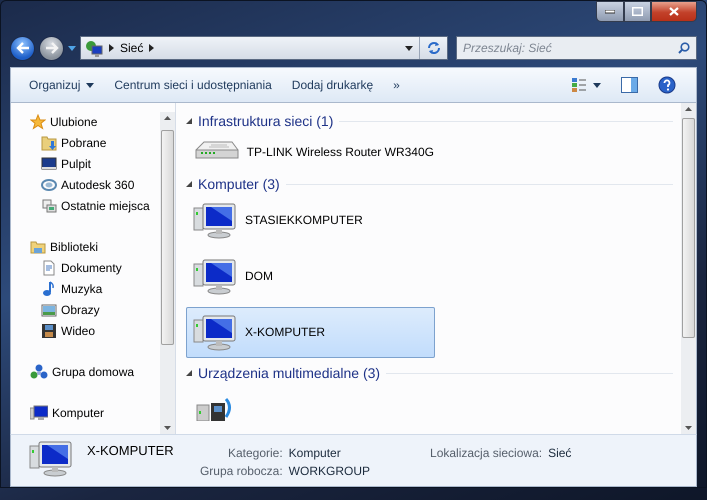 The height and width of the screenshot is (500, 707). What do you see at coordinates (396, 85) in the screenshot?
I see `overflow-button: »` at bounding box center [396, 85].